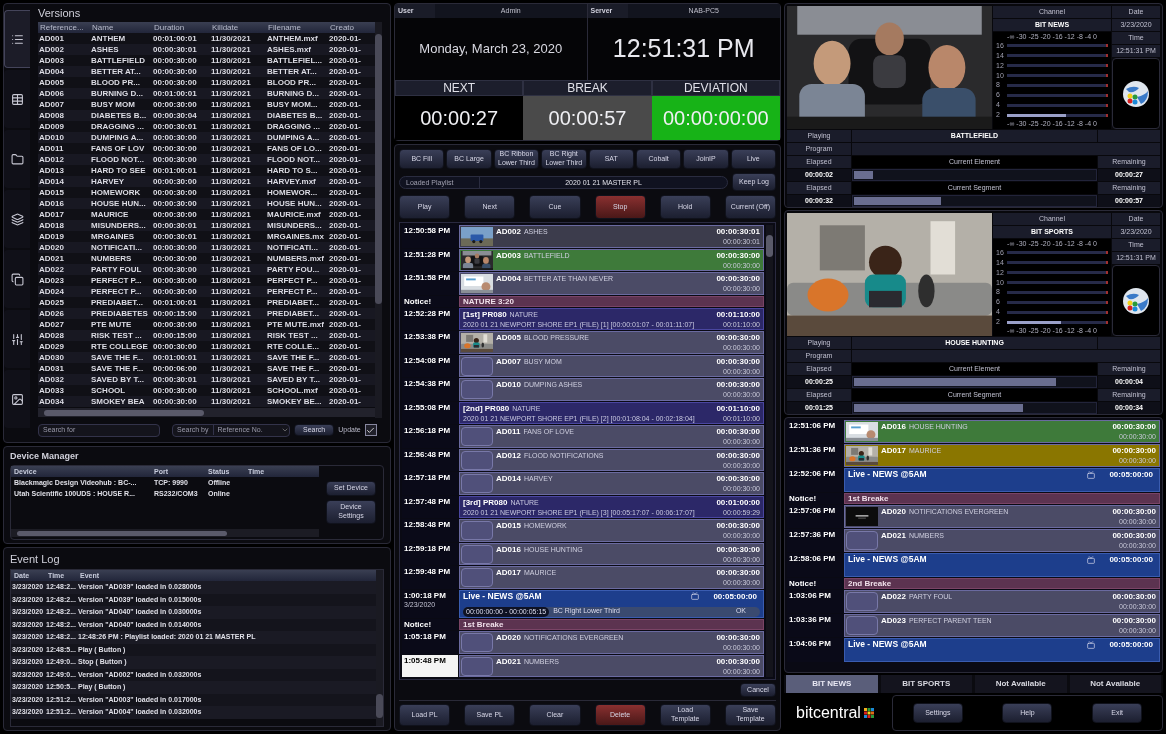 This screenshot has height=734, width=1166. Describe the element at coordinates (295, 258) in the screenshot. I see `table-cell-text: NUMBERS.mxf` at that location.